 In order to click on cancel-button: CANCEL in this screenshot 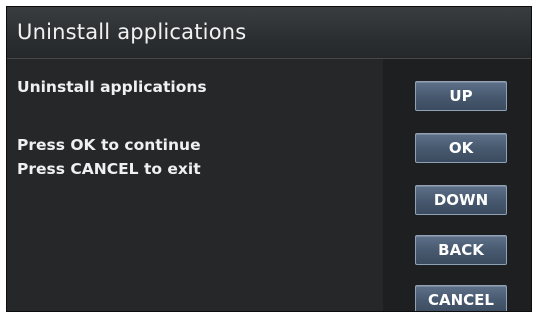, I will do `click(461, 298)`.